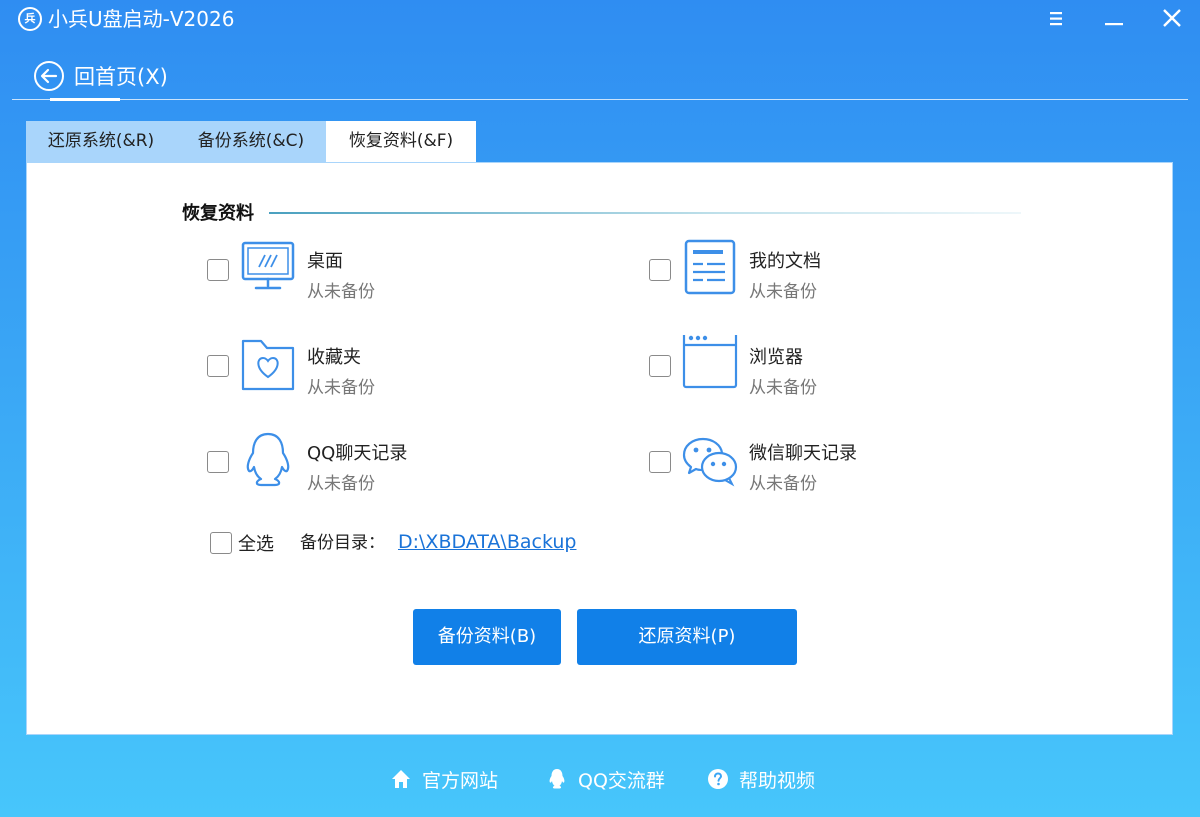 The width and height of the screenshot is (1200, 817). Describe the element at coordinates (268, 268) in the screenshot. I see `monitor-icon` at that location.